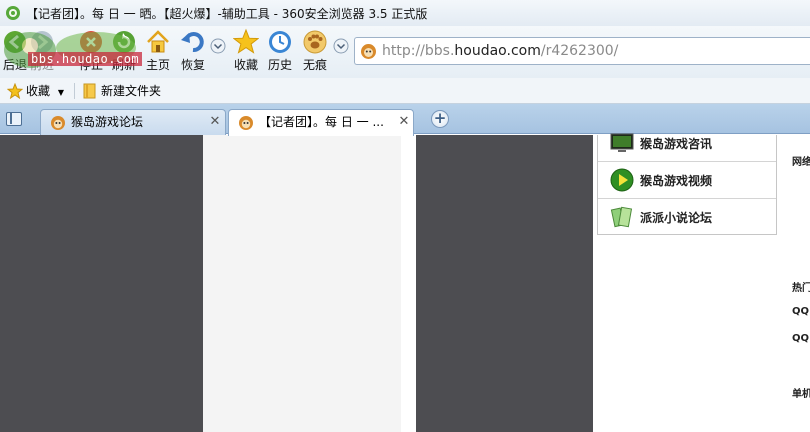 Image resolution: width=810 pixels, height=432 pixels. I want to click on back-arrow-icon, so click(15, 42).